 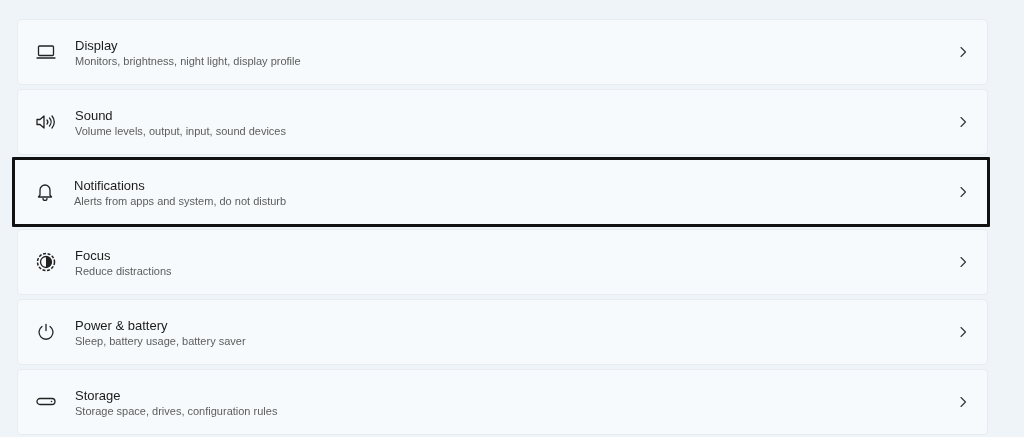 What do you see at coordinates (45, 192) in the screenshot?
I see `bell-icon` at bounding box center [45, 192].